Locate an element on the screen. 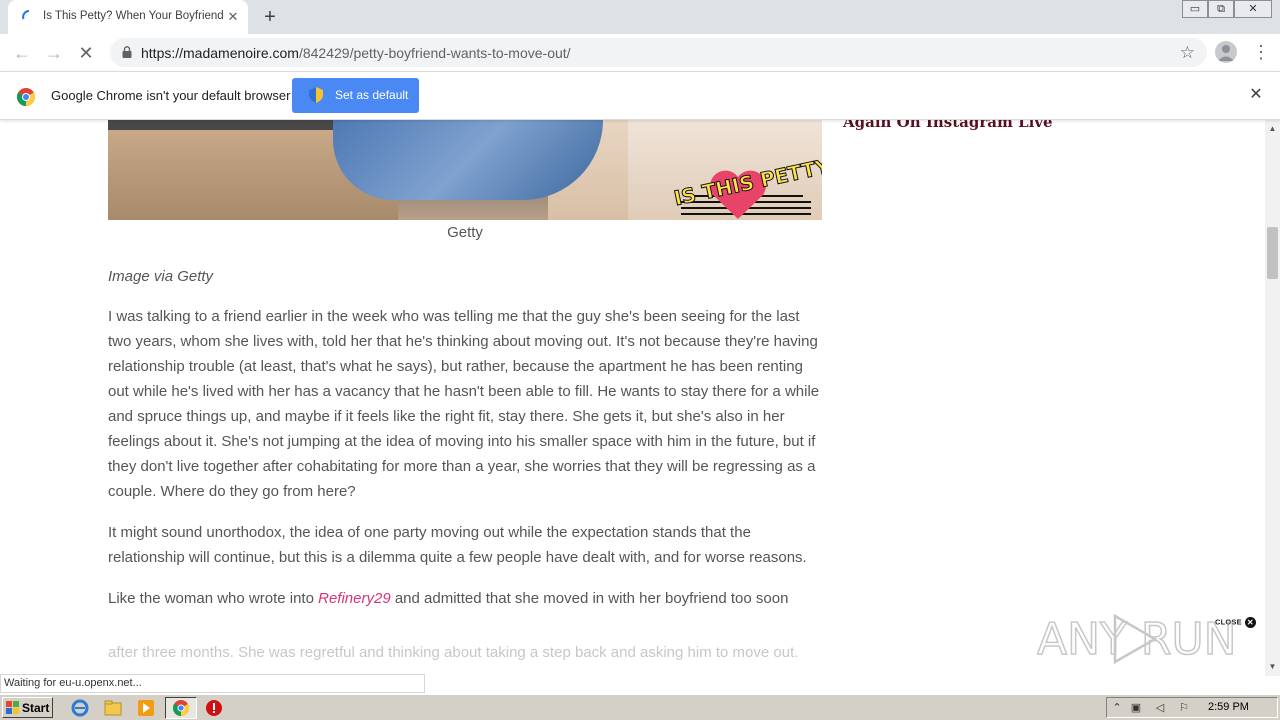  chrome-logo-icon is located at coordinates (26, 97).